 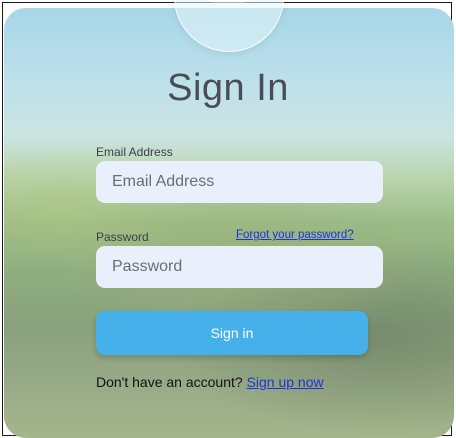 I want to click on signup-prompt-text: Don't have an account?, so click(x=169, y=382).